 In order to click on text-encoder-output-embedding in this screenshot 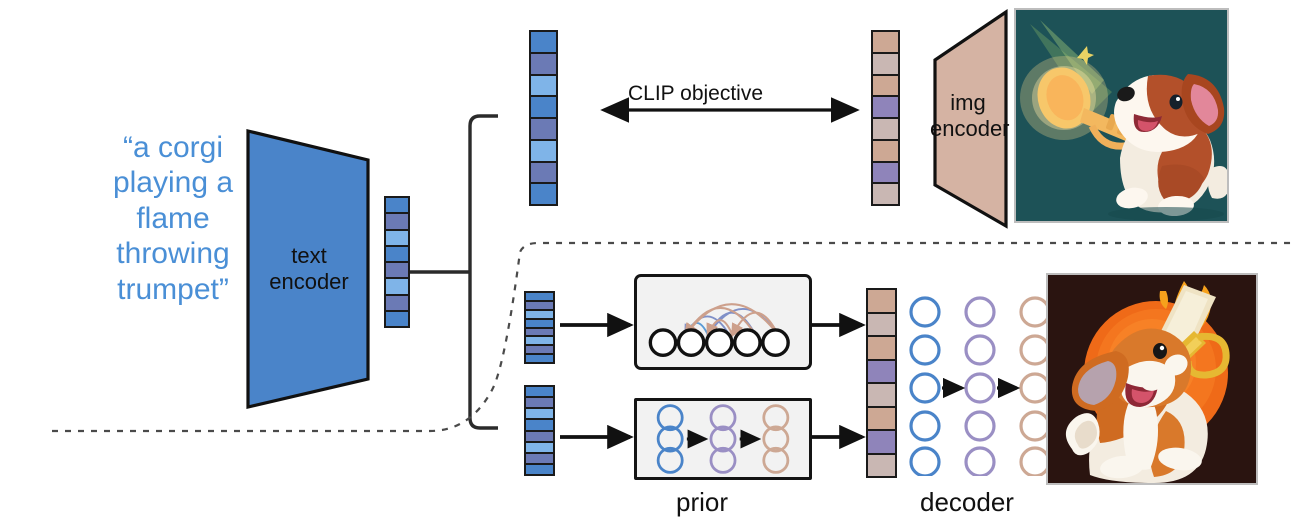, I will do `click(397, 262)`.